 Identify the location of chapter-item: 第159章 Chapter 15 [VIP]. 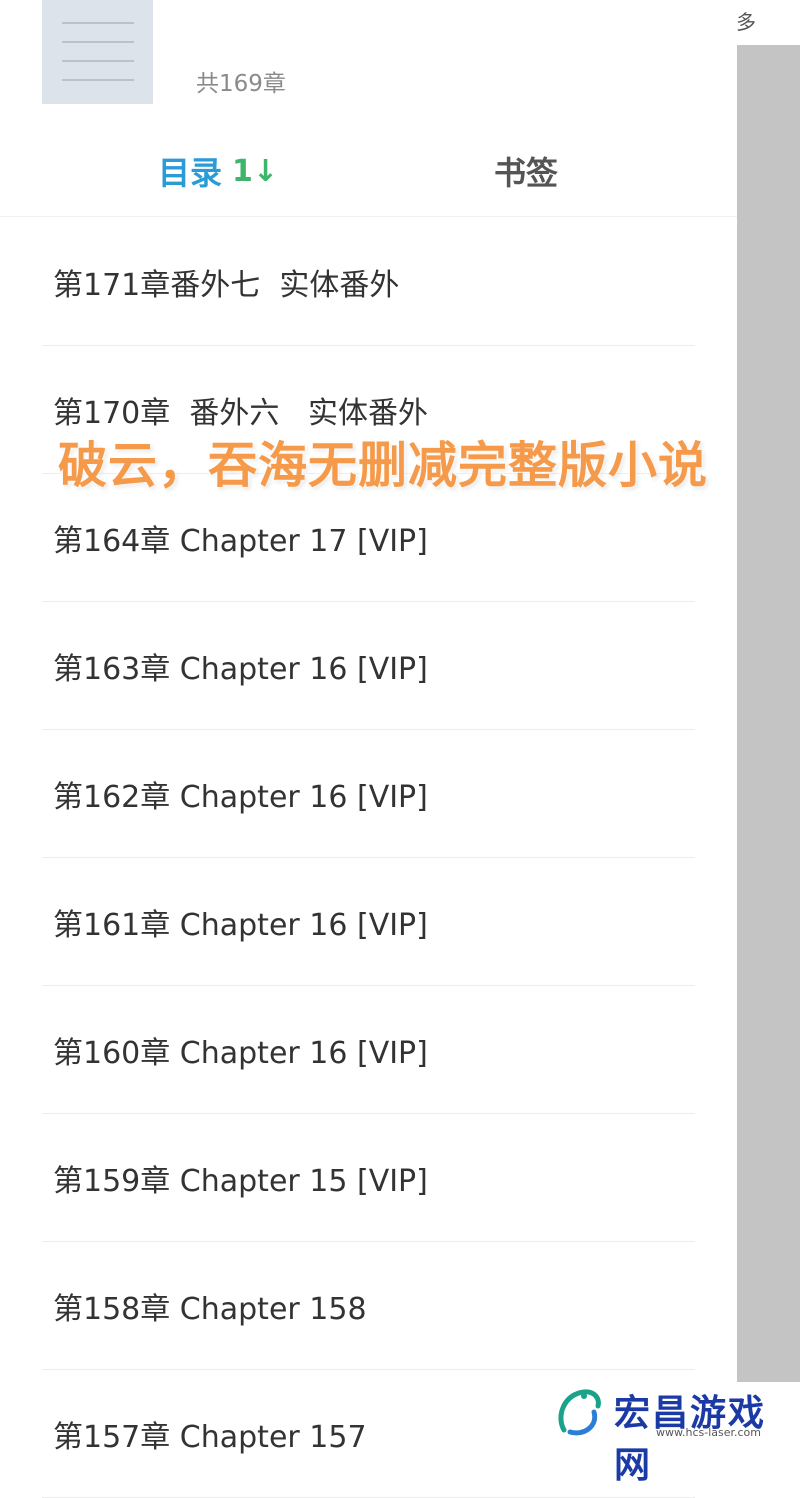
(368, 1178).